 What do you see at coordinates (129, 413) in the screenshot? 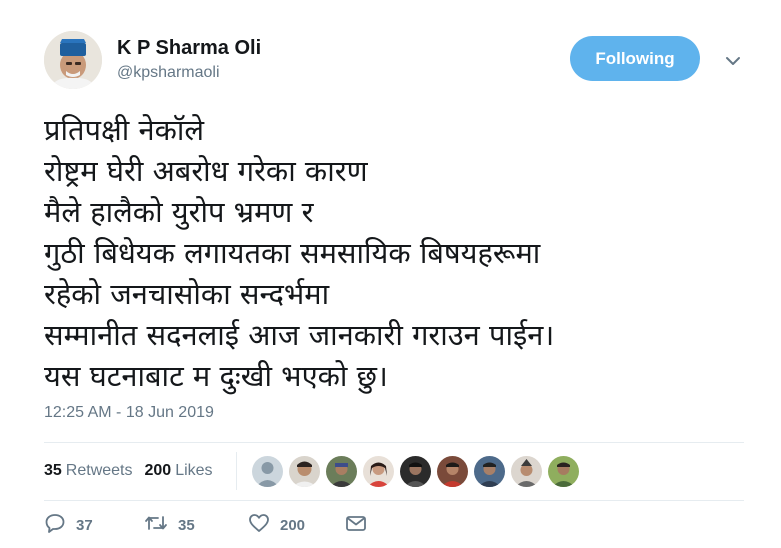
I see `tweet-timestamp: 12:25 AM - 18 Jun 2019` at bounding box center [129, 413].